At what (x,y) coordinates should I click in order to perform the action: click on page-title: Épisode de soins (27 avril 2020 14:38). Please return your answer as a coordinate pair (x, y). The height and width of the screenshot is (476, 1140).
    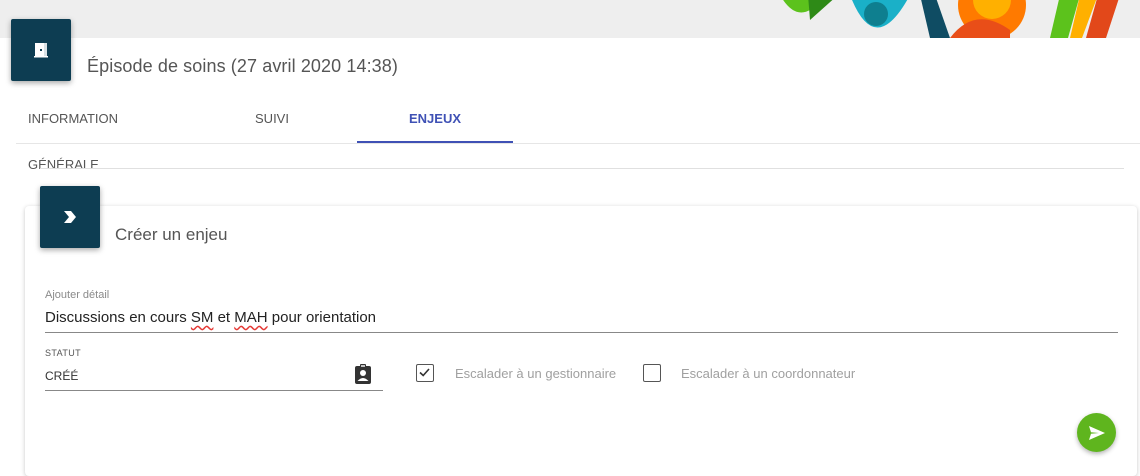
    Looking at the image, I should click on (242, 66).